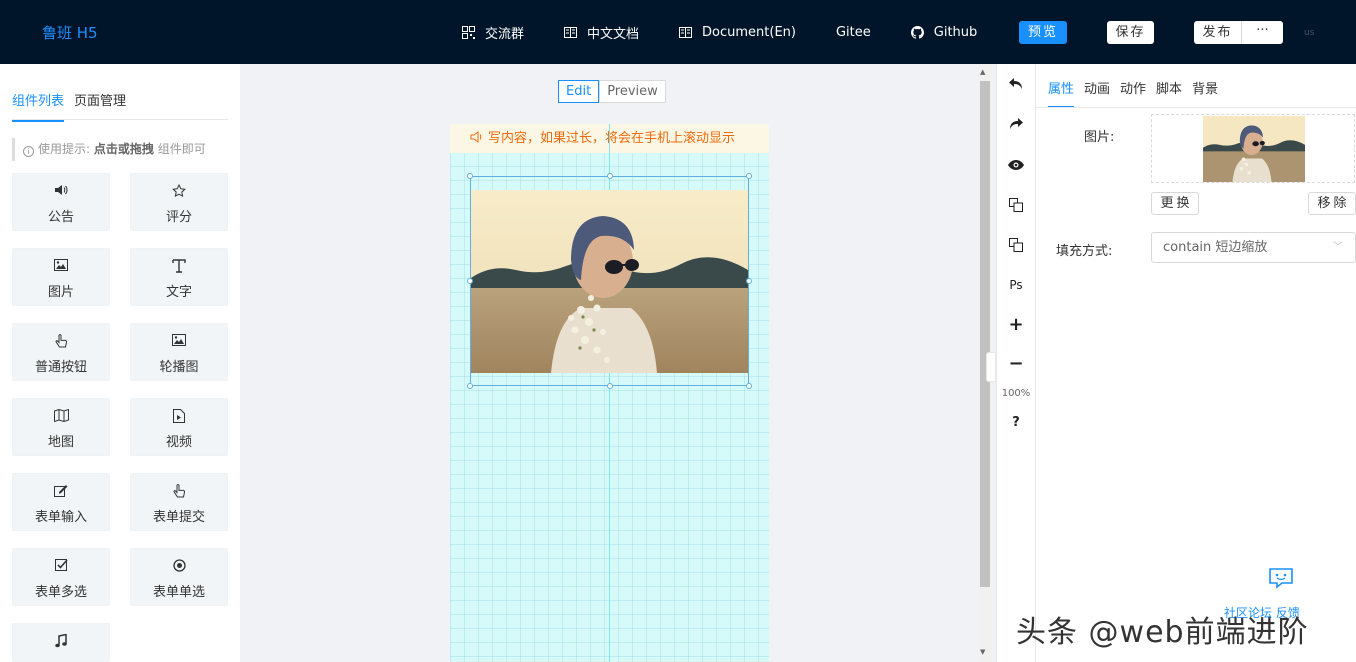 This screenshot has height=662, width=1356. What do you see at coordinates (100, 106) in the screenshot?
I see `tab-page-manage: 页面管理` at bounding box center [100, 106].